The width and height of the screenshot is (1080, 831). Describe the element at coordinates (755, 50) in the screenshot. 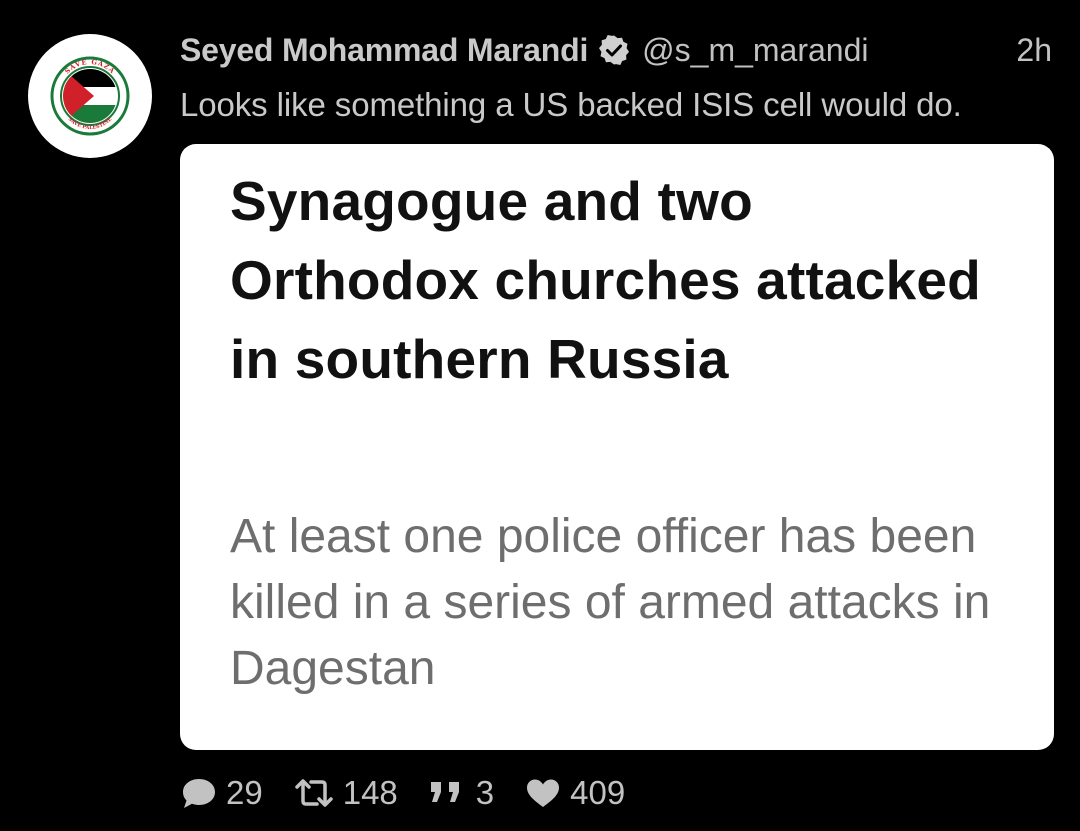

I see `author-handle: @s_m_marandi` at that location.